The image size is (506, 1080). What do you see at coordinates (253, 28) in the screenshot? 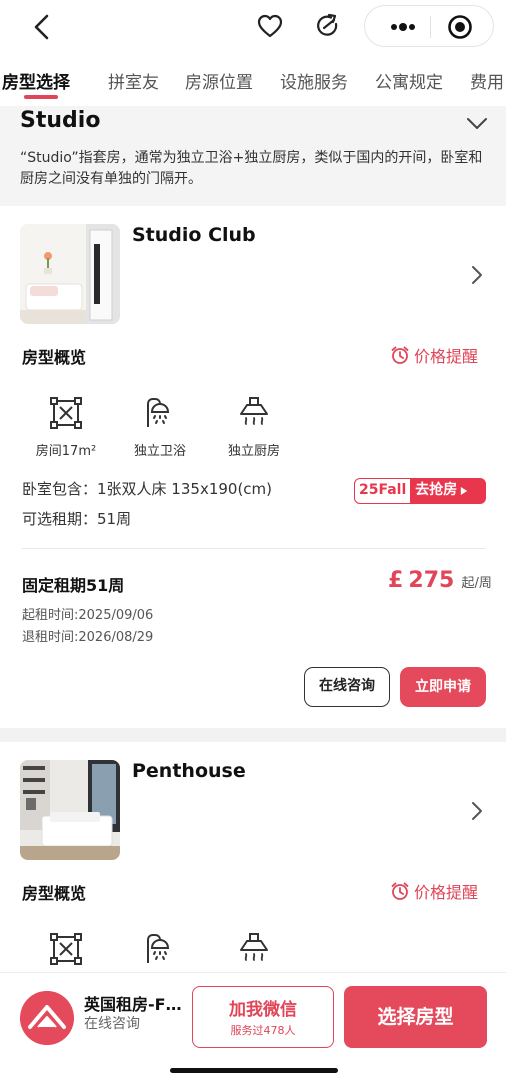
I see `top-nav-bar` at bounding box center [253, 28].